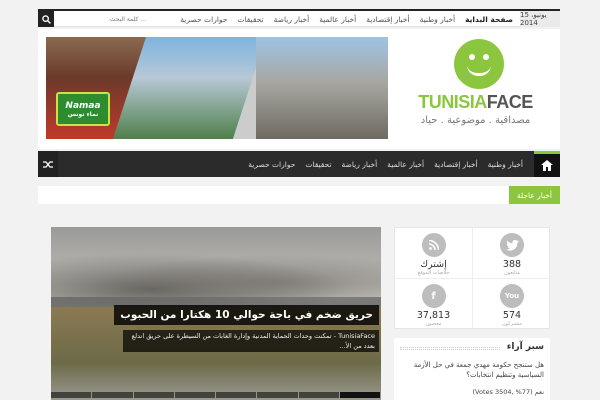  What do you see at coordinates (512, 264) in the screenshot?
I see `twitter-count: 388` at bounding box center [512, 264].